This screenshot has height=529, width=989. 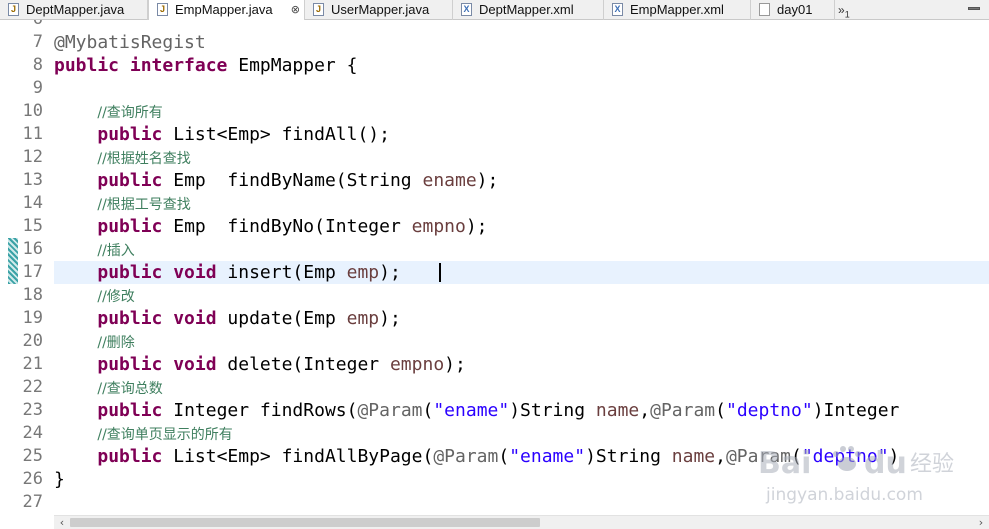 What do you see at coordinates (37, 88) in the screenshot?
I see `line-number: 9` at bounding box center [37, 88].